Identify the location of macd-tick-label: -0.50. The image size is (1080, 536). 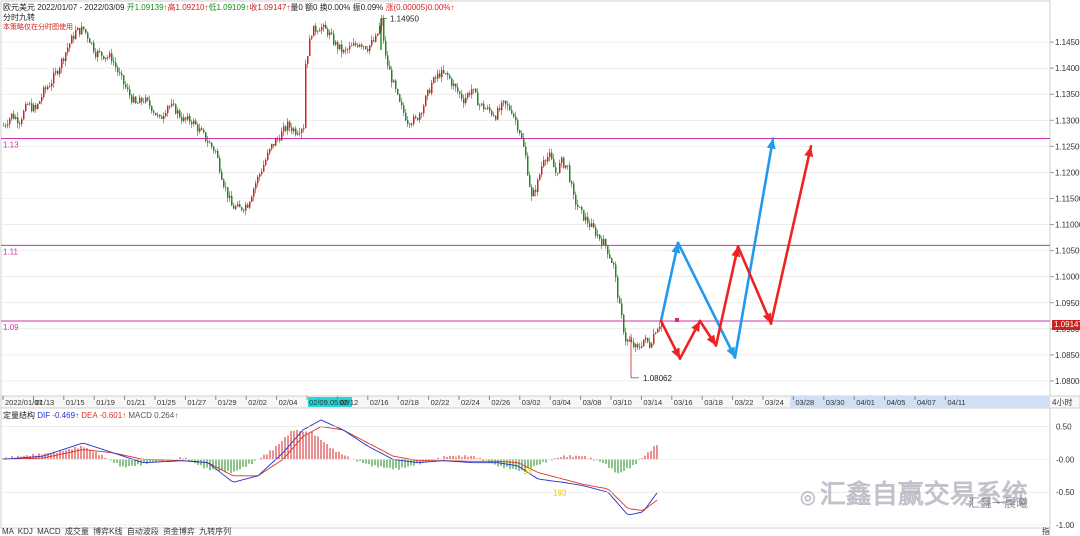
(1065, 492).